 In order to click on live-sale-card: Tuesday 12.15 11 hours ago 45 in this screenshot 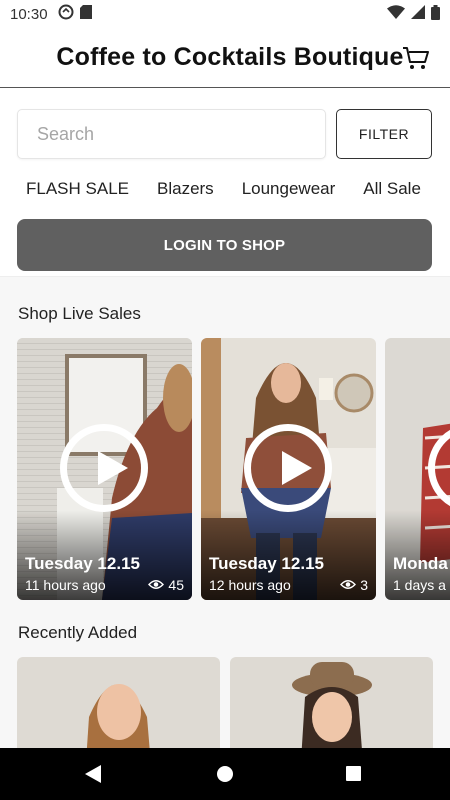, I will do `click(104, 469)`.